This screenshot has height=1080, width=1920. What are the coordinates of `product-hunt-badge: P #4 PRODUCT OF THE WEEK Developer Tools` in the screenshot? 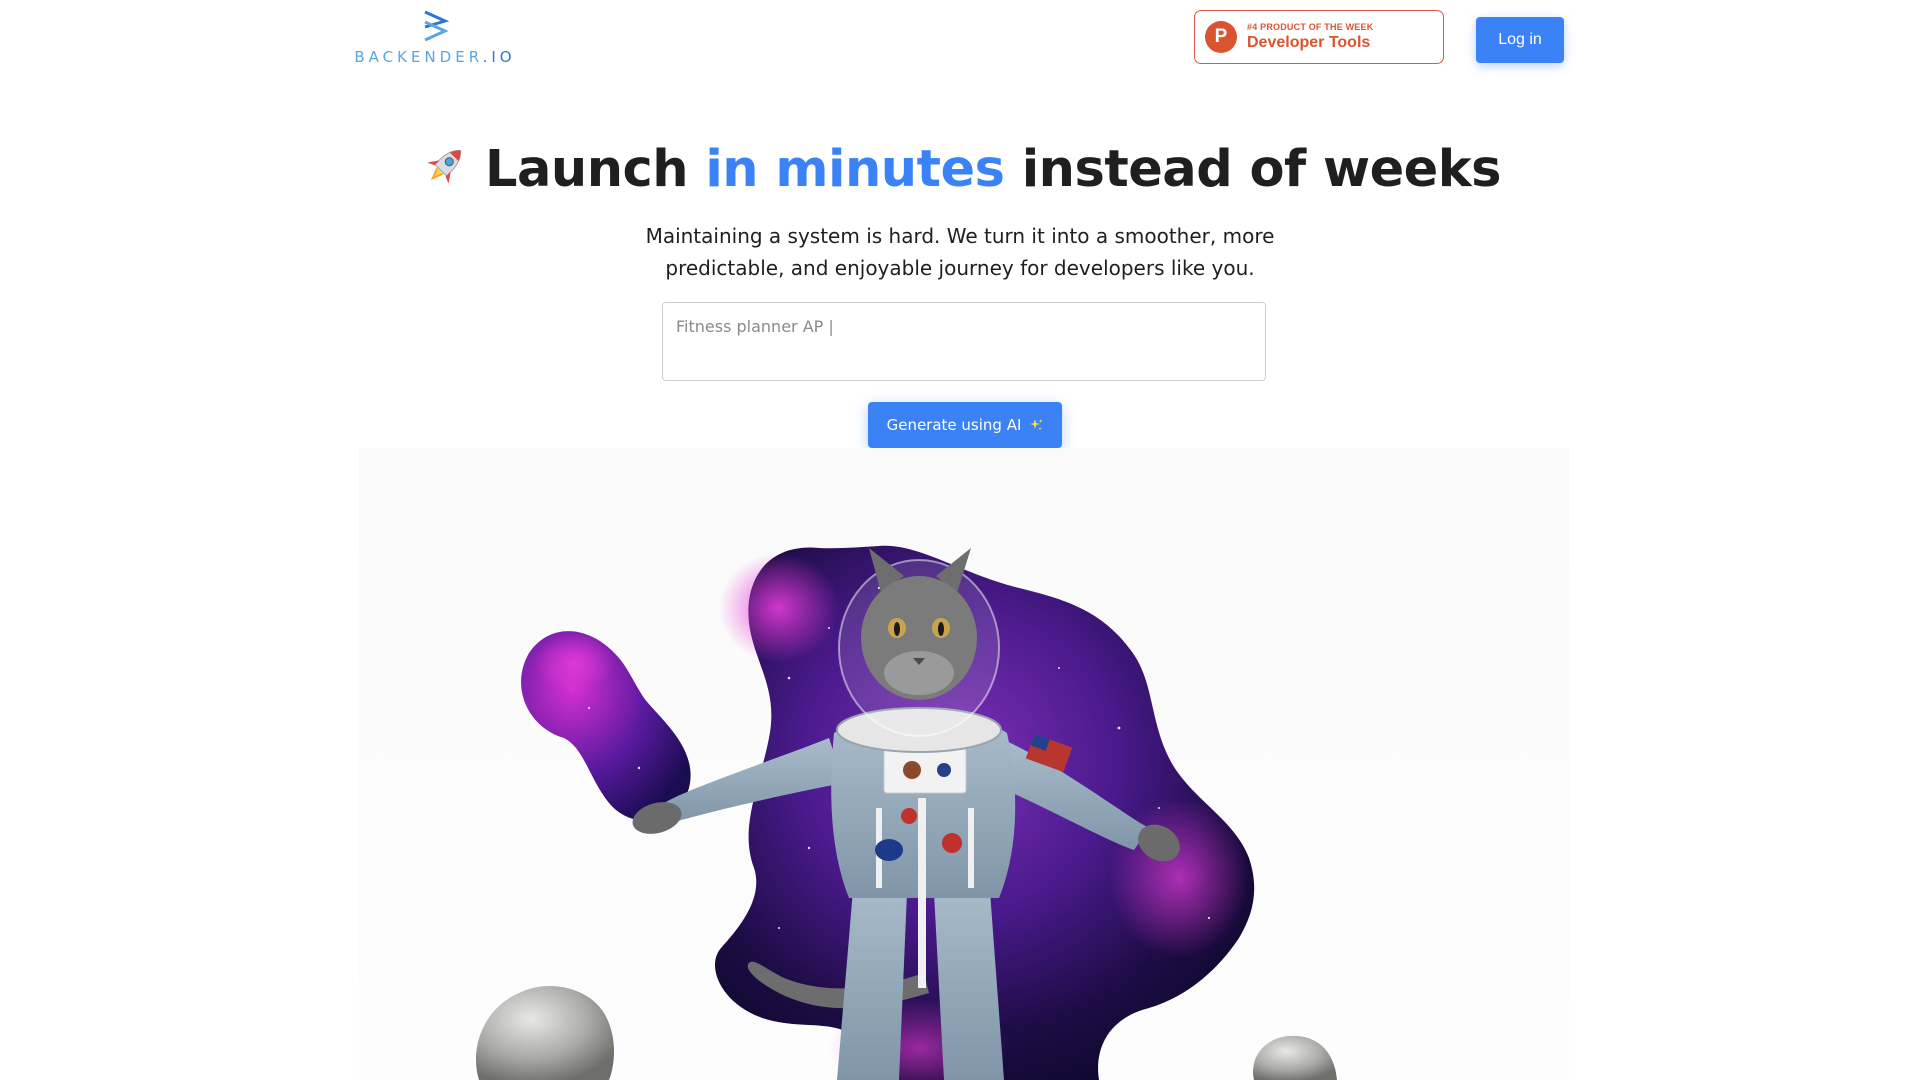 It's located at (1319, 37).